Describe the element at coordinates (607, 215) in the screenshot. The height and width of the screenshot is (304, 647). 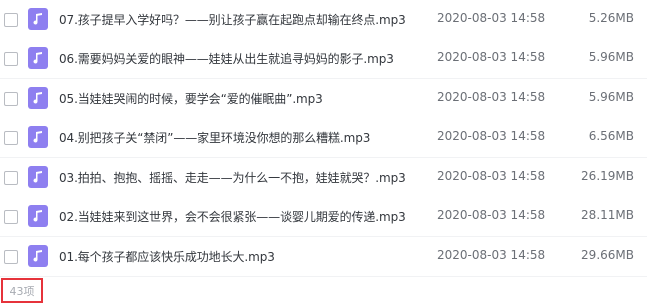
I see `file-size: 28.11MB` at that location.